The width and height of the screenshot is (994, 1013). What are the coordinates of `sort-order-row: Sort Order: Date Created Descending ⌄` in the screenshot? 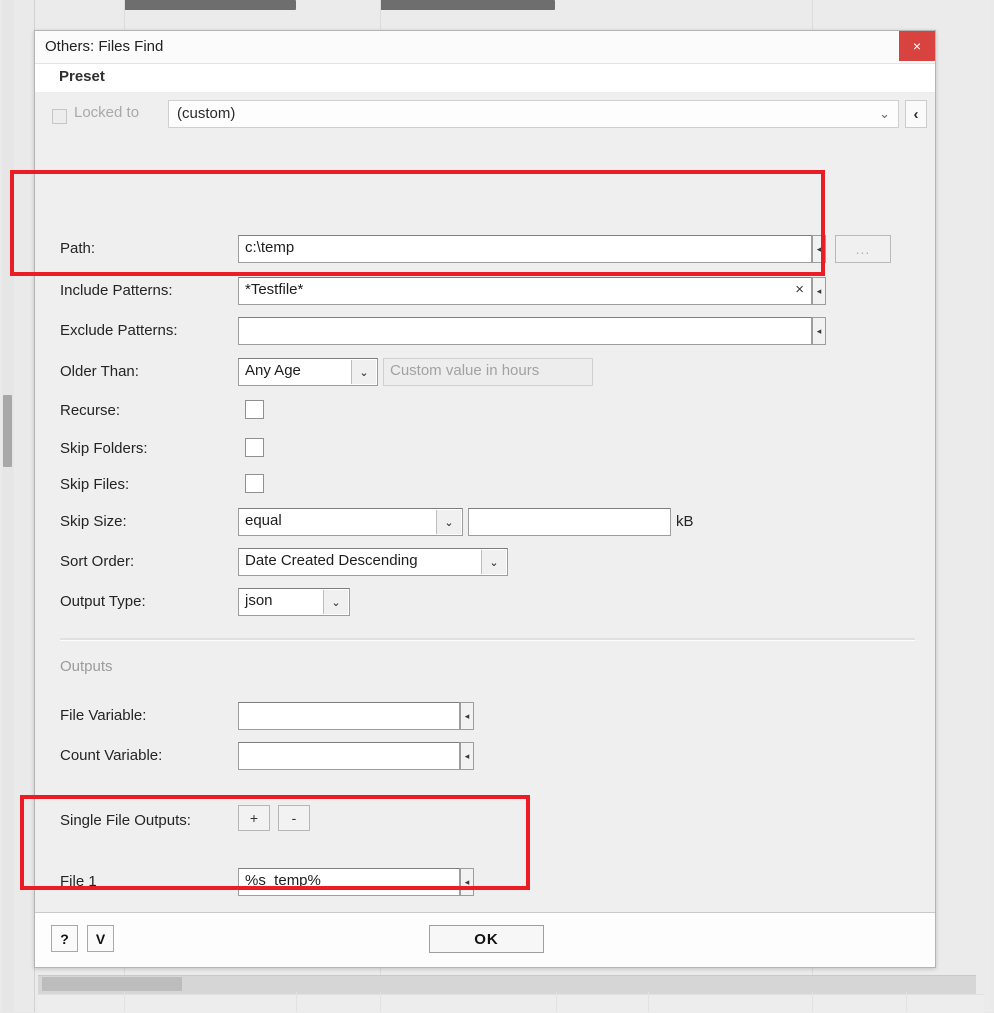 It's located at (485, 563).